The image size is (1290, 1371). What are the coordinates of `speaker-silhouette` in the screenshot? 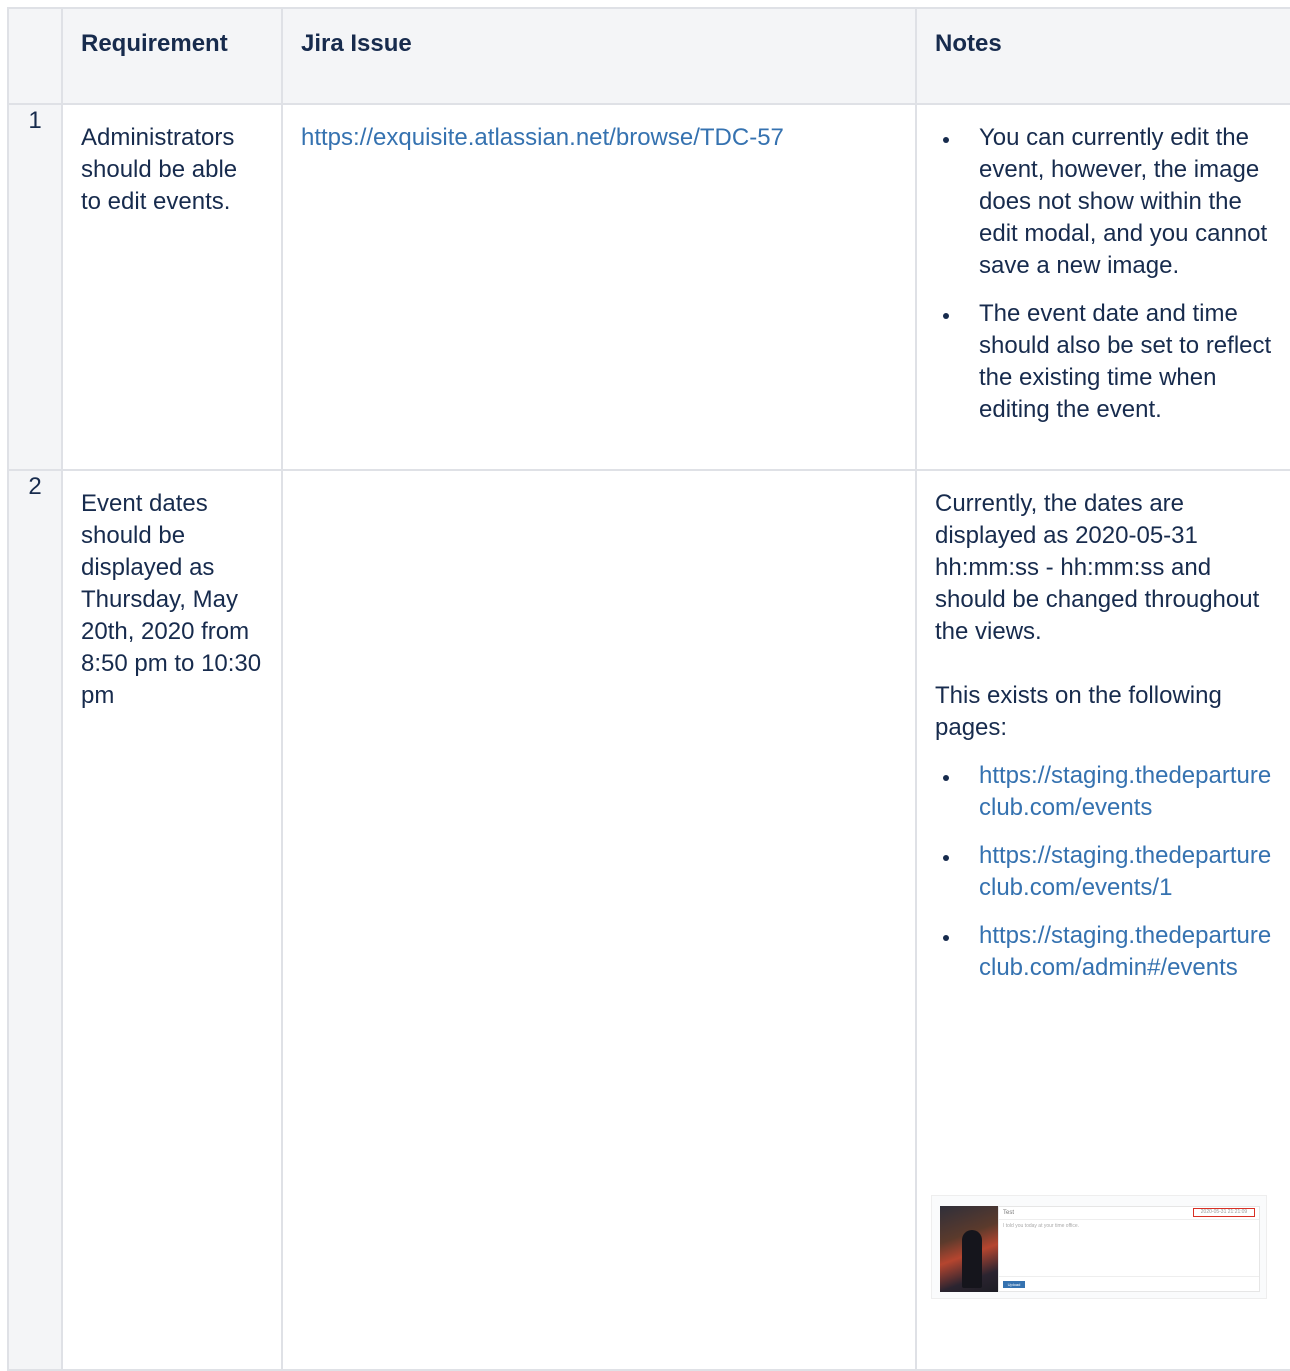 It's located at (972, 1259).